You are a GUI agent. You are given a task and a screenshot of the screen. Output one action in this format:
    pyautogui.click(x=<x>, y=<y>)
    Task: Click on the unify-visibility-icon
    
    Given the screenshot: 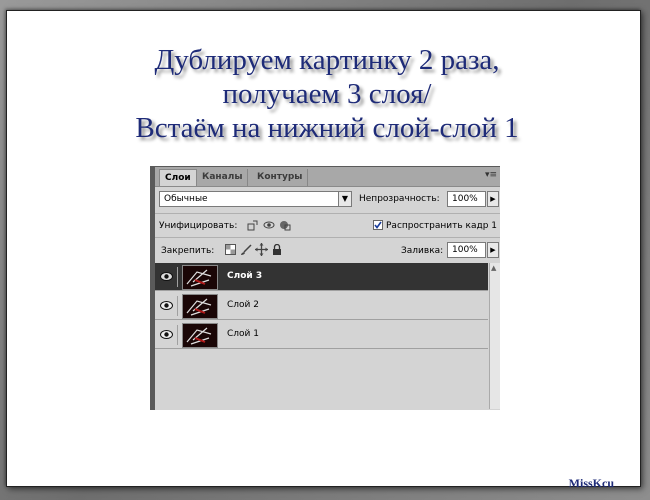 What is the action you would take?
    pyautogui.click(x=269, y=226)
    